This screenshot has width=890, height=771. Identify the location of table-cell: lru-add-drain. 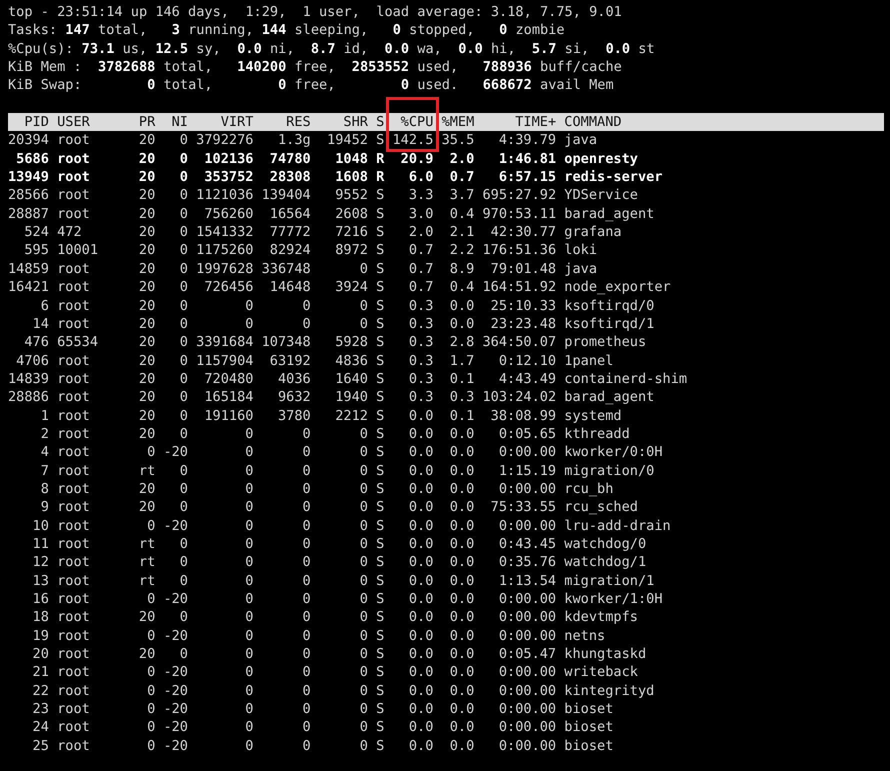
(617, 525).